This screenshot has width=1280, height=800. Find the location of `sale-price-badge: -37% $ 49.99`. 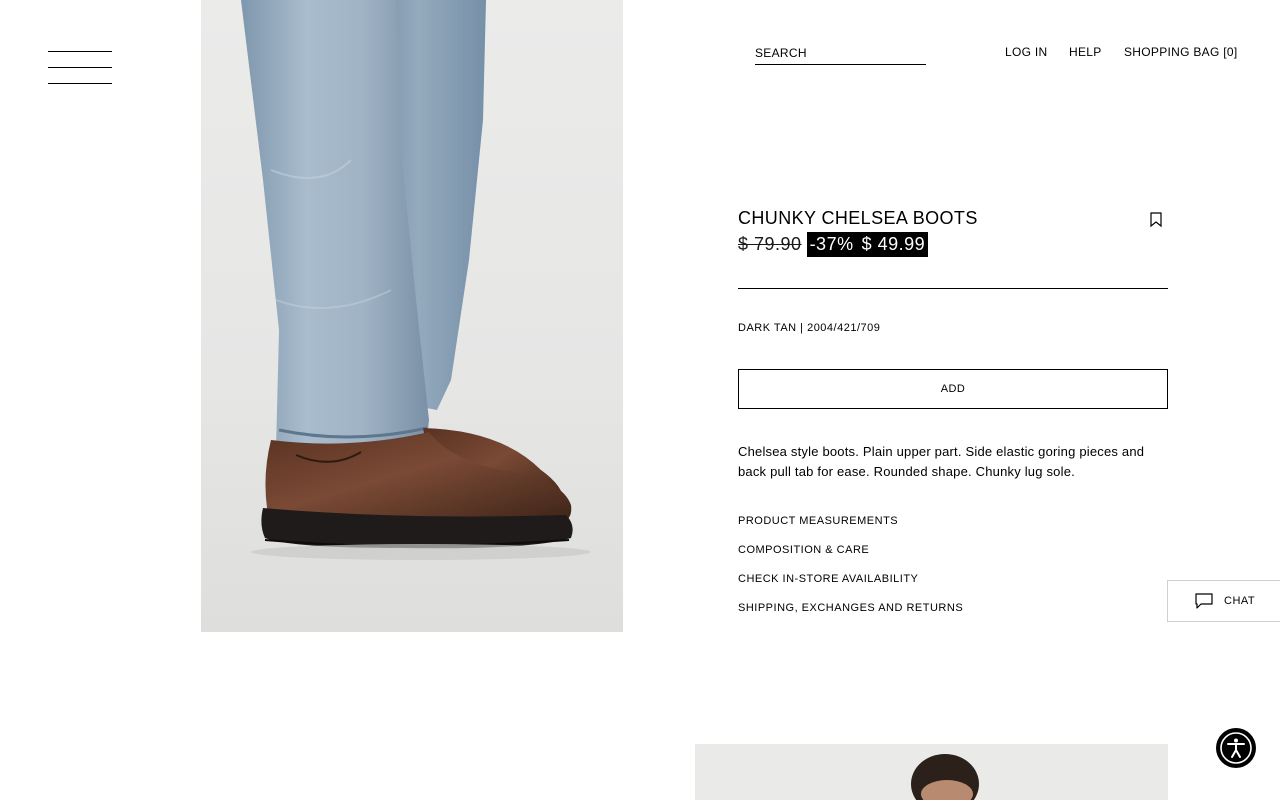

sale-price-badge: -37% $ 49.99 is located at coordinates (867, 244).